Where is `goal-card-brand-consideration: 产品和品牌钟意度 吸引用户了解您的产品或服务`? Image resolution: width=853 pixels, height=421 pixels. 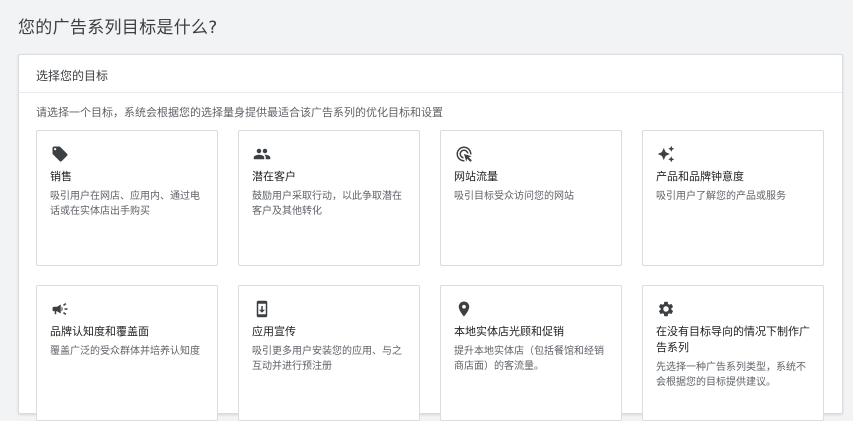 goal-card-brand-consideration: 产品和品牌钟意度 吸引用户了解您的产品或服务 is located at coordinates (733, 198).